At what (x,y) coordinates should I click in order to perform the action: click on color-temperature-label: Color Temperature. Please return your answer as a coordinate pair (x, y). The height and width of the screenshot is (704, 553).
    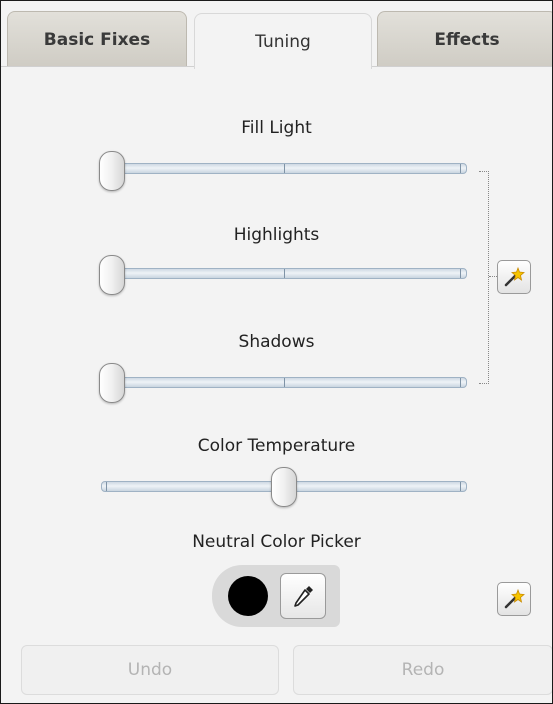
    Looking at the image, I should click on (276, 446).